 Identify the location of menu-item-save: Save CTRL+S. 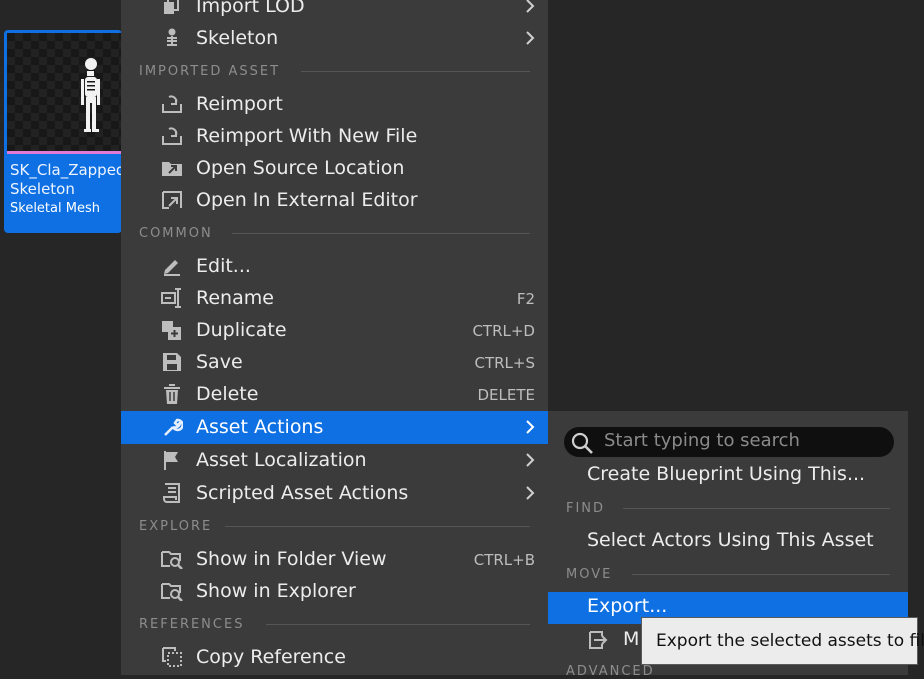
(334, 362).